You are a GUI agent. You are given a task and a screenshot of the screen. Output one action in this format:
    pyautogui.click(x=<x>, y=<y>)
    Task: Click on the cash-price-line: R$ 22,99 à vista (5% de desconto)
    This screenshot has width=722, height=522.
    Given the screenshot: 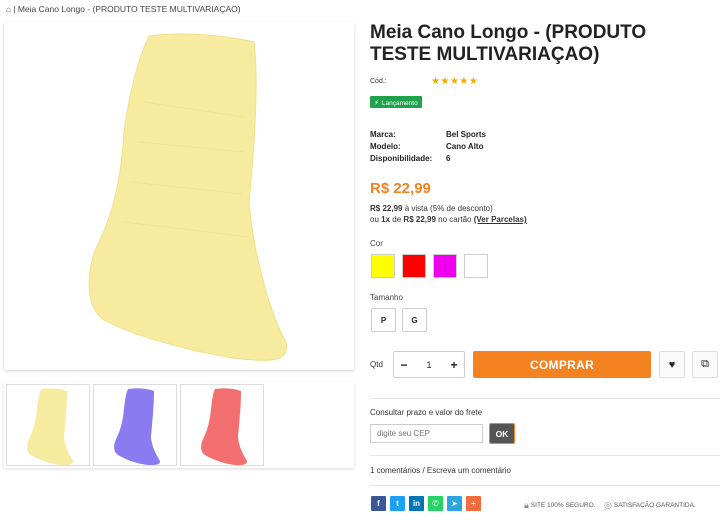 What is the action you would take?
    pyautogui.click(x=431, y=208)
    